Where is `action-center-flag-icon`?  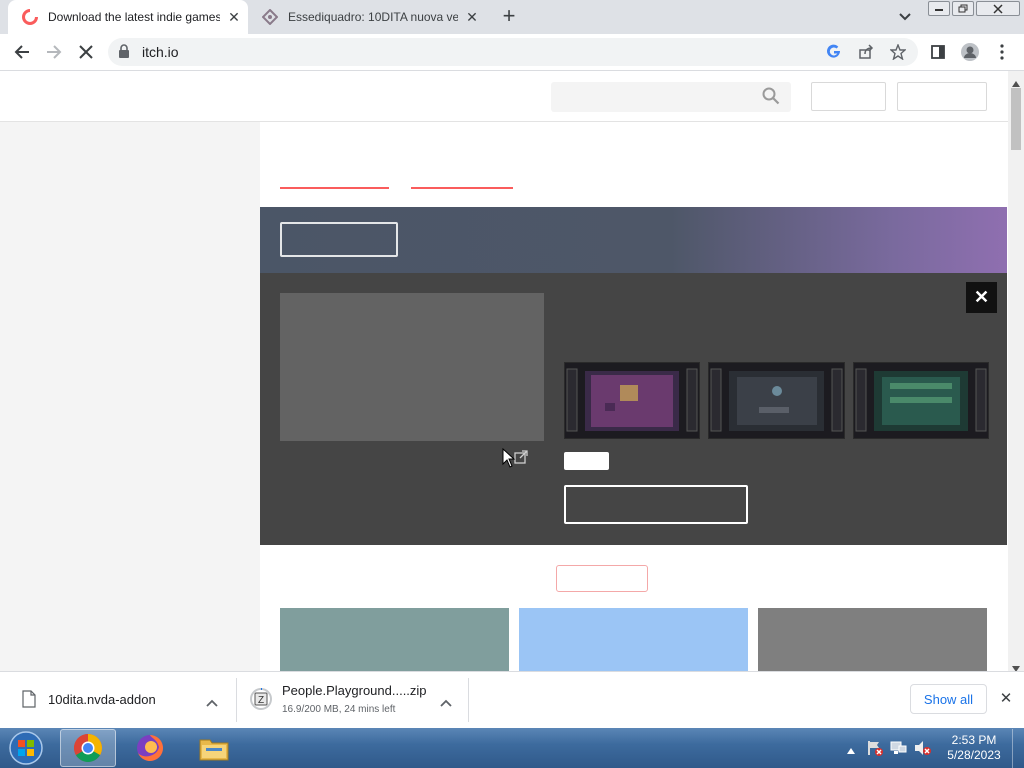
action-center-flag-icon is located at coordinates (875, 750).